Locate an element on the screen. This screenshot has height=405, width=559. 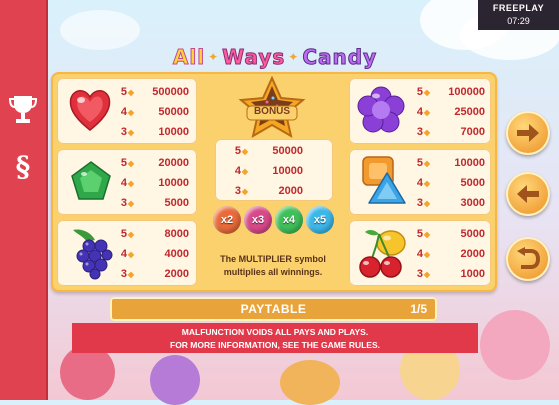
next-page-button is located at coordinates (528, 133).